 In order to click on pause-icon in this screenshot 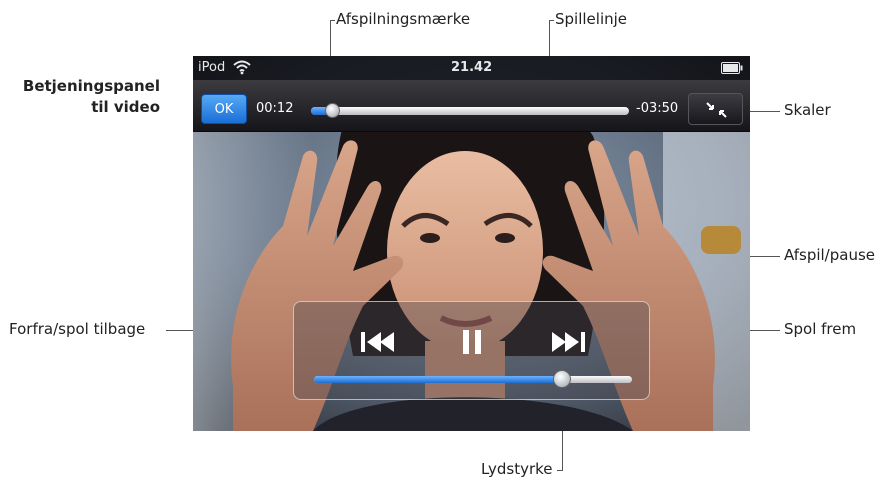, I will do `click(472, 342)`.